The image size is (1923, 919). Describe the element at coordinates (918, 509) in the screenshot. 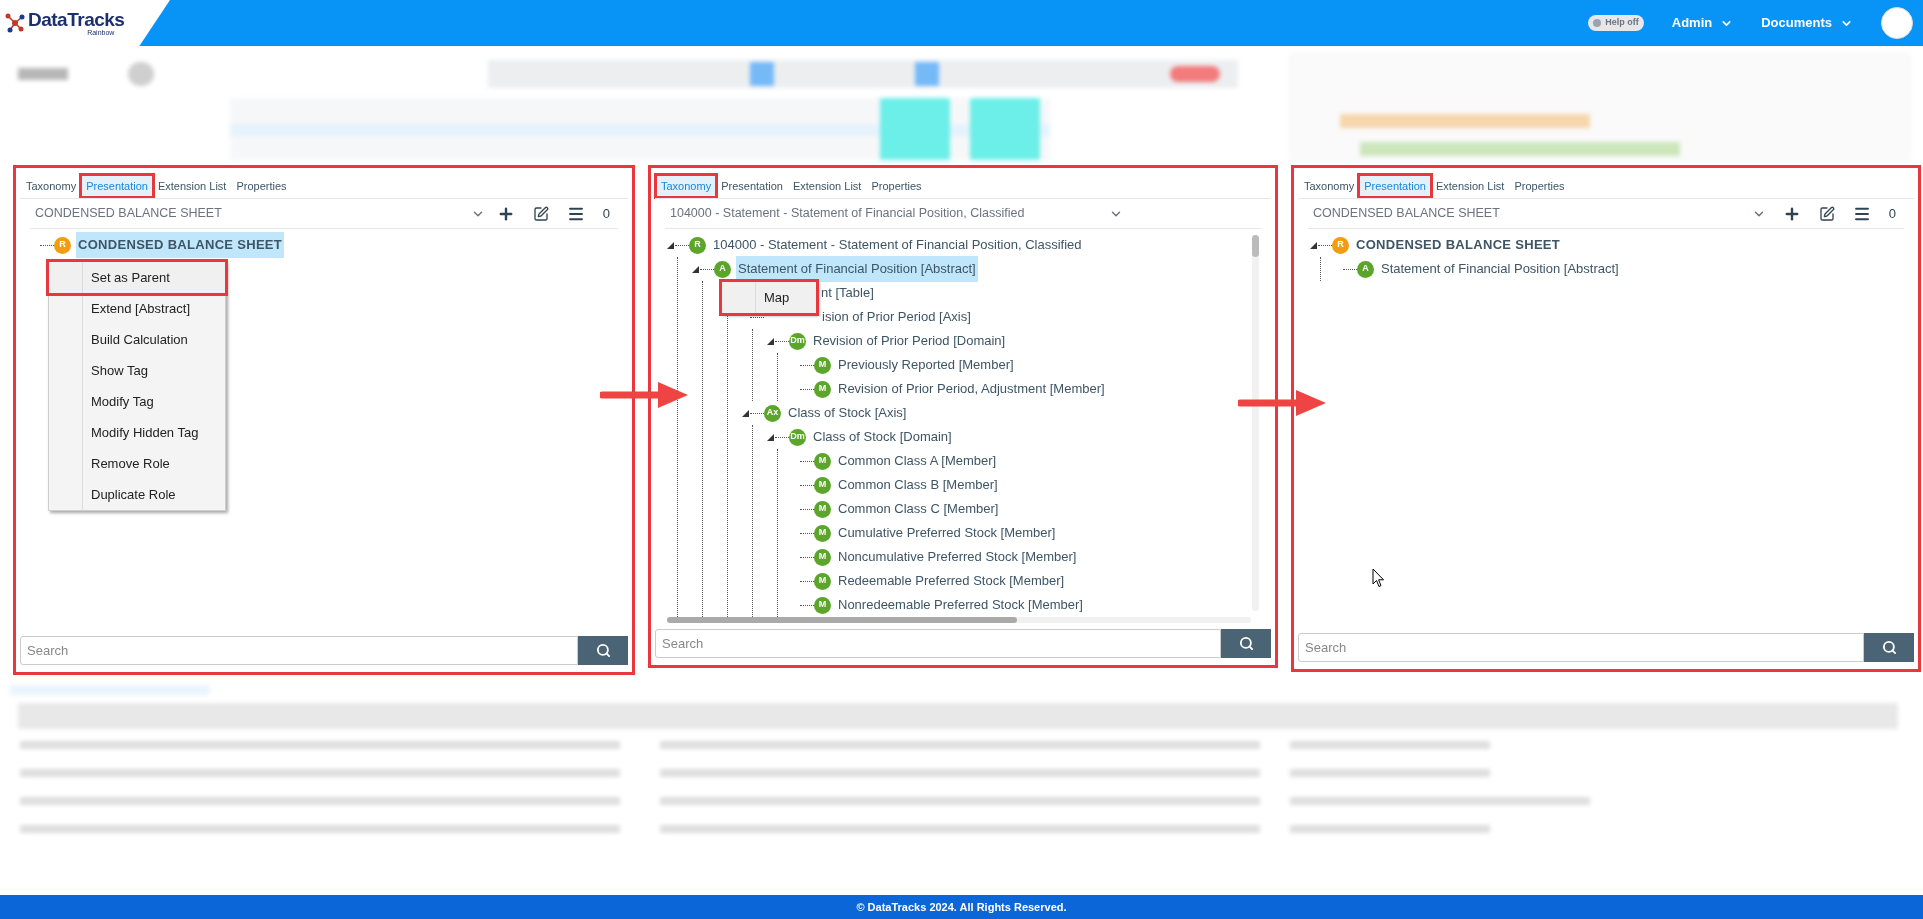

I see `tree-node-label: Common Class C [Member]` at that location.